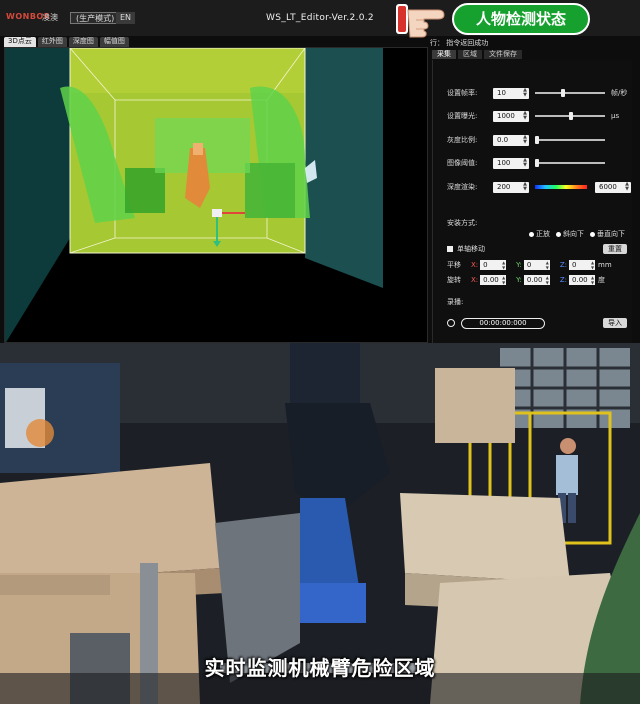 The height and width of the screenshot is (704, 640). I want to click on gray-ratio-input: 0.0 ▲ ▼, so click(511, 140).